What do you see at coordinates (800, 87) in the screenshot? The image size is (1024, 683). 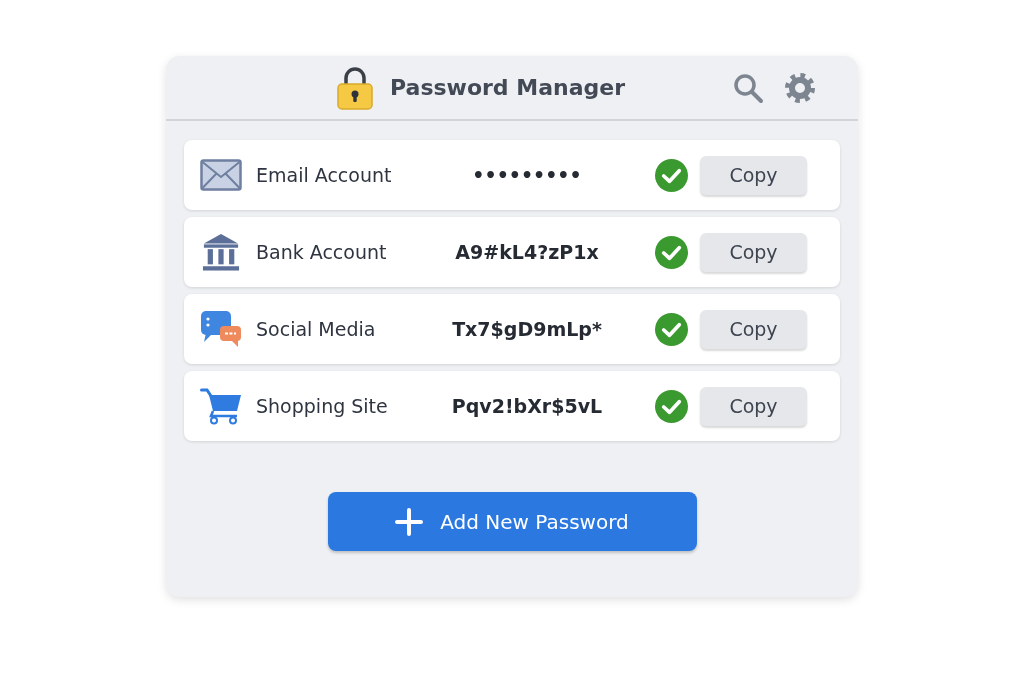 I see `settings-icon` at bounding box center [800, 87].